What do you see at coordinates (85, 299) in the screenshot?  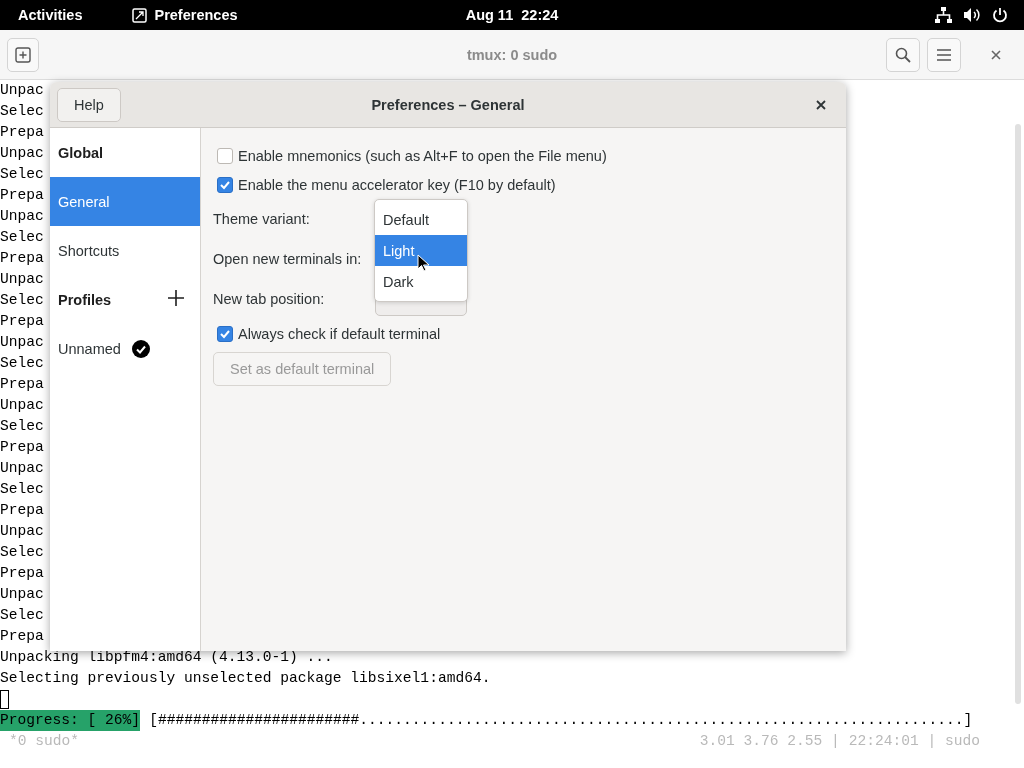 I see `sidebar-heading: Profiles` at bounding box center [85, 299].